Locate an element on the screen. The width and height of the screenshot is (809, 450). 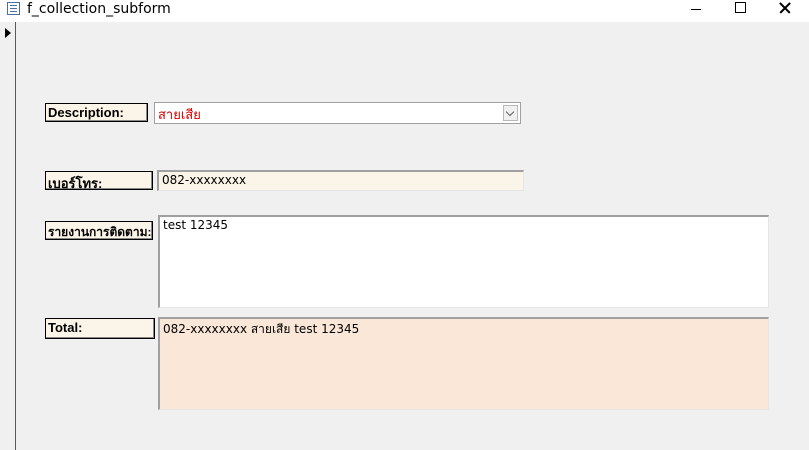
phone-label: เบอร์โทร: is located at coordinates (99, 180).